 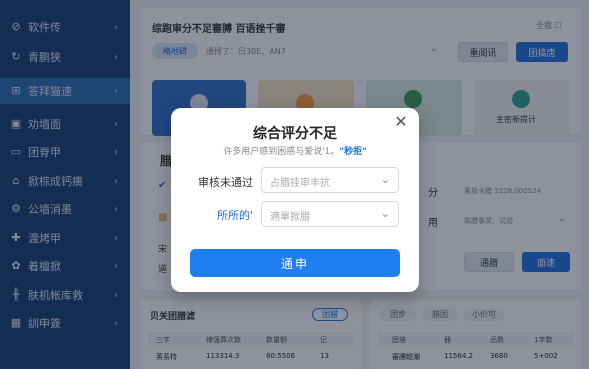 I want to click on dialog-title: 综合评分不足, so click(x=295, y=134).